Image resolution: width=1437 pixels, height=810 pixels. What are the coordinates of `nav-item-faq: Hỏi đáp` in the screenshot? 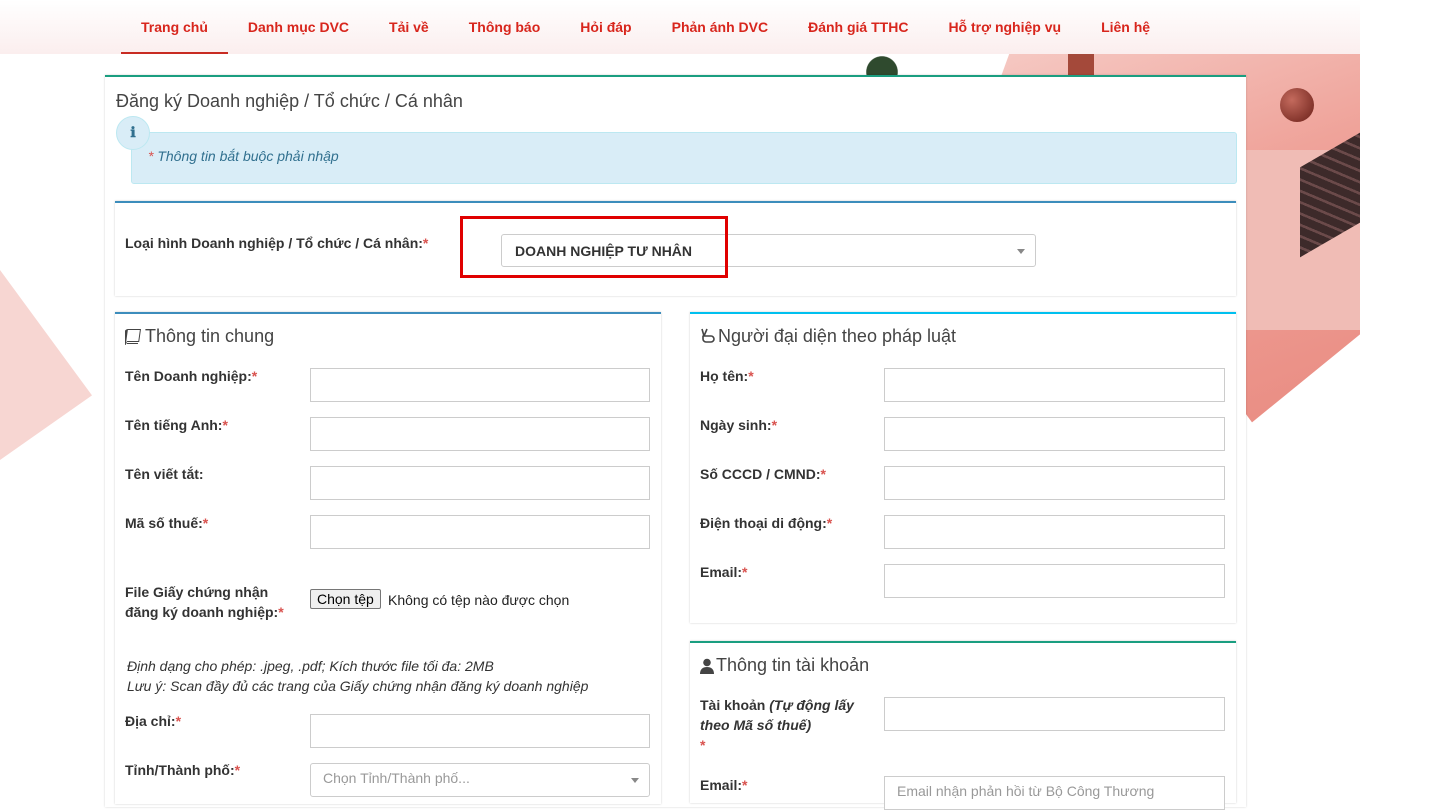 It's located at (605, 27).